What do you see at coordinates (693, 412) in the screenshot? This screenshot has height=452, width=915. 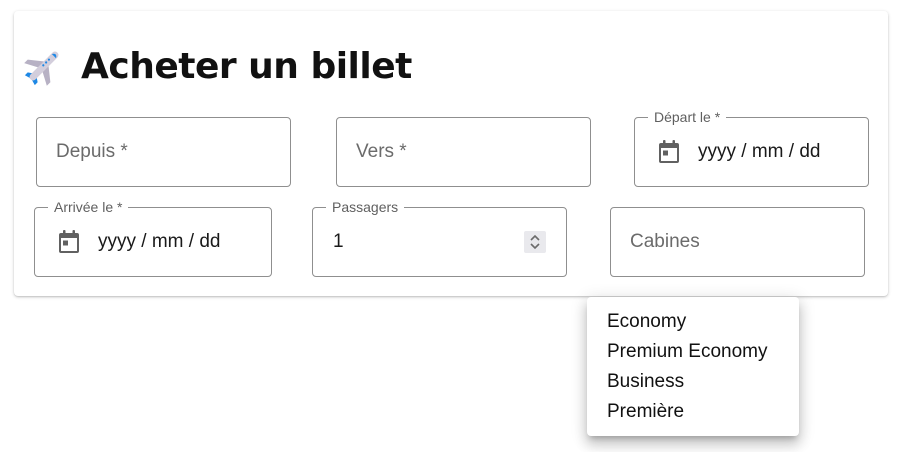 I see `menu-item-premiere: Première` at bounding box center [693, 412].